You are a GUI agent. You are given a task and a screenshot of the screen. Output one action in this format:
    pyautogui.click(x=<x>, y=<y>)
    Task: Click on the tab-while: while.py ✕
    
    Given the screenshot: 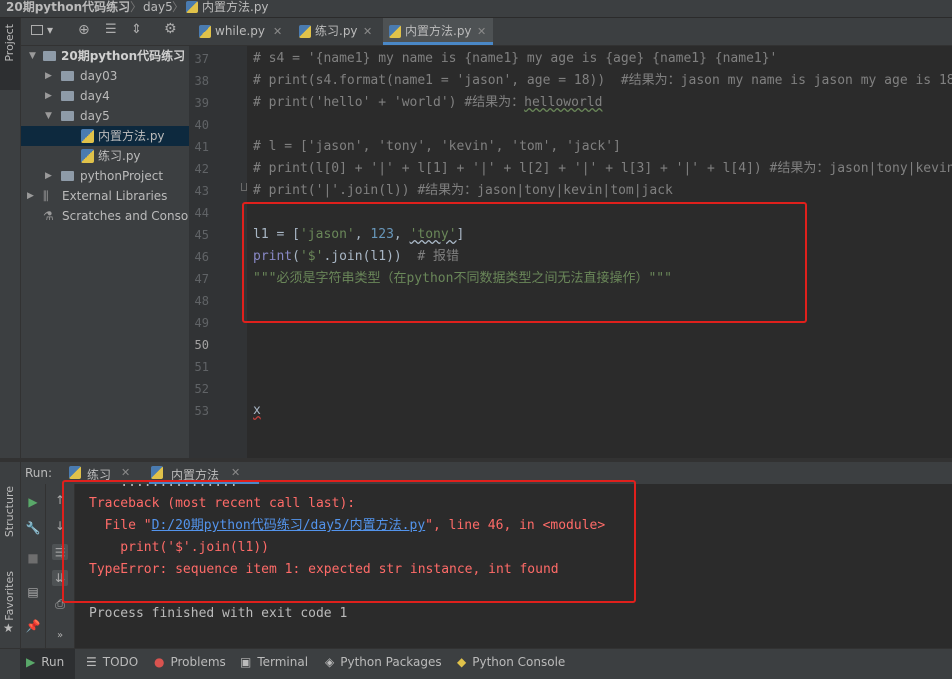 What is the action you would take?
    pyautogui.click(x=241, y=31)
    